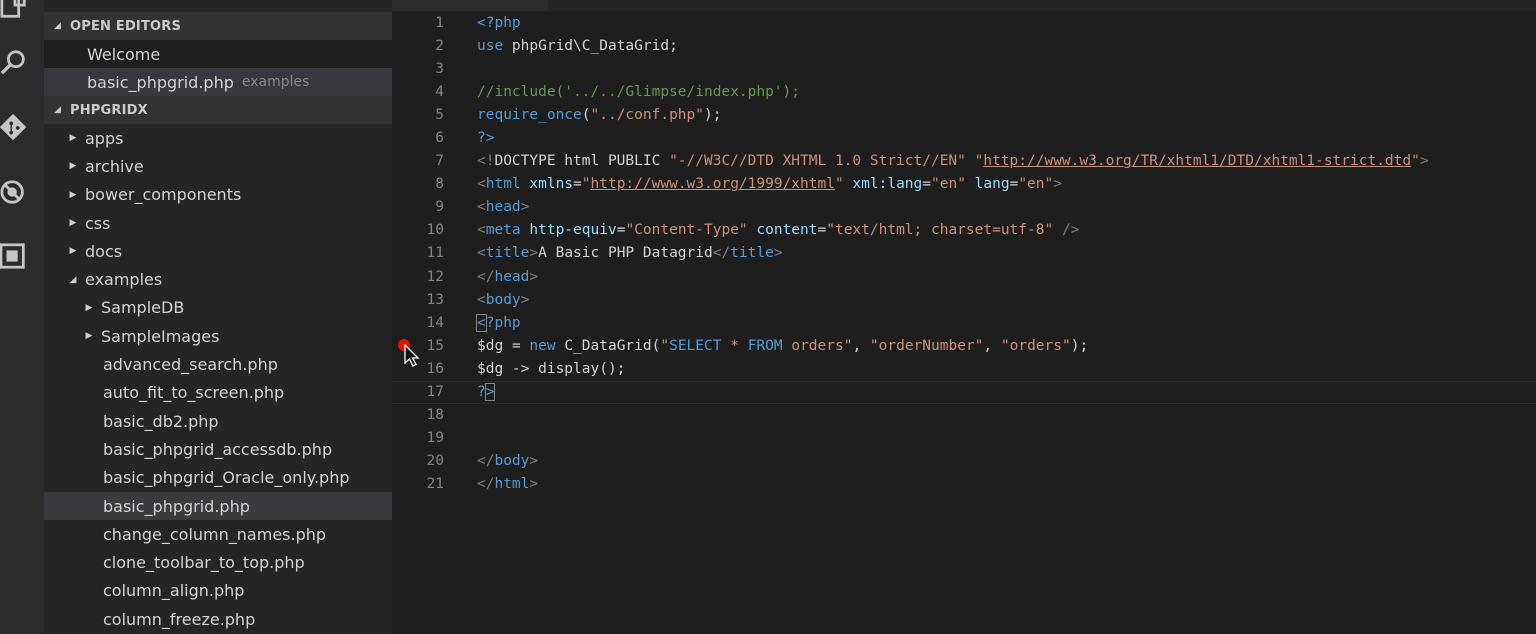  I want to click on tree-folder: ▶ bower_components, so click(218, 195).